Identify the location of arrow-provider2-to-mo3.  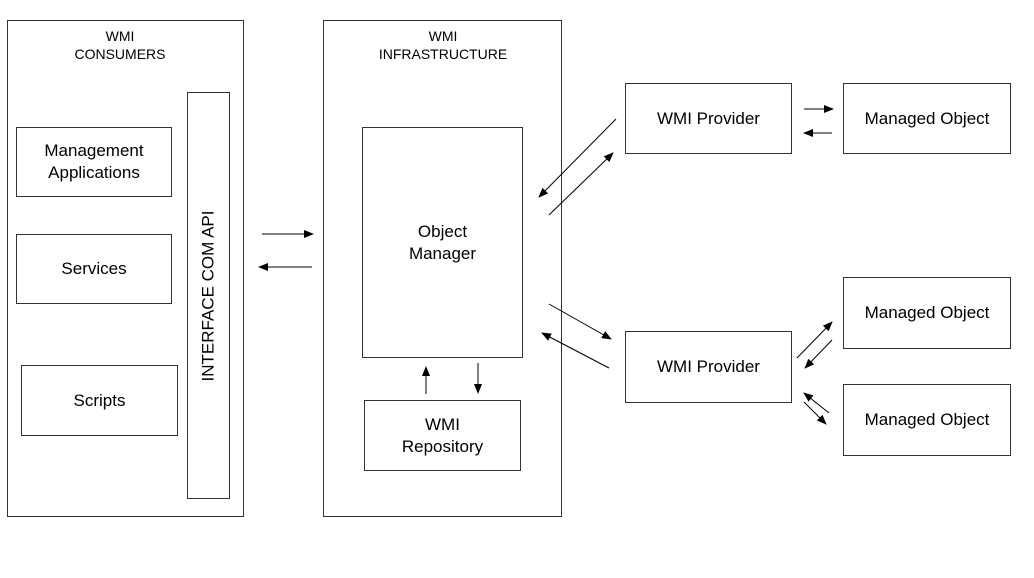
(815, 413).